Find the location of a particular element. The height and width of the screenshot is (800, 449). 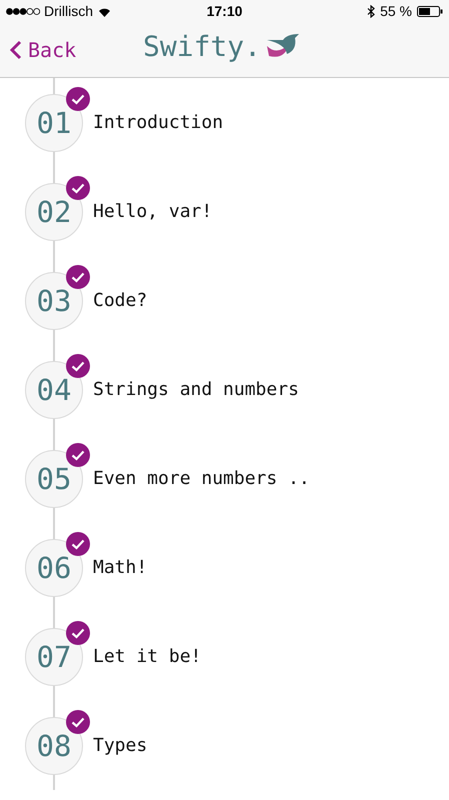

lesson-title: Hello, var! is located at coordinates (152, 211).